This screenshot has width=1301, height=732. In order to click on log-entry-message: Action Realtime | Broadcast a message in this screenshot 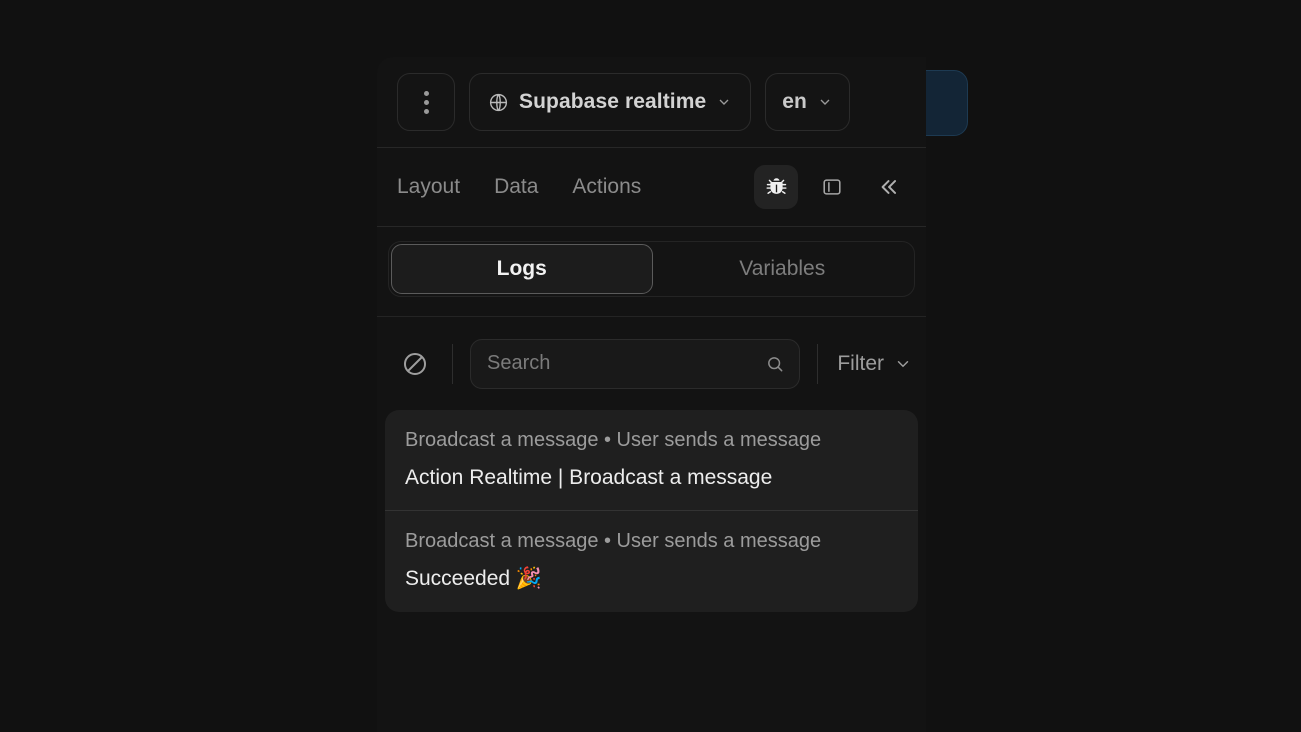, I will do `click(589, 477)`.